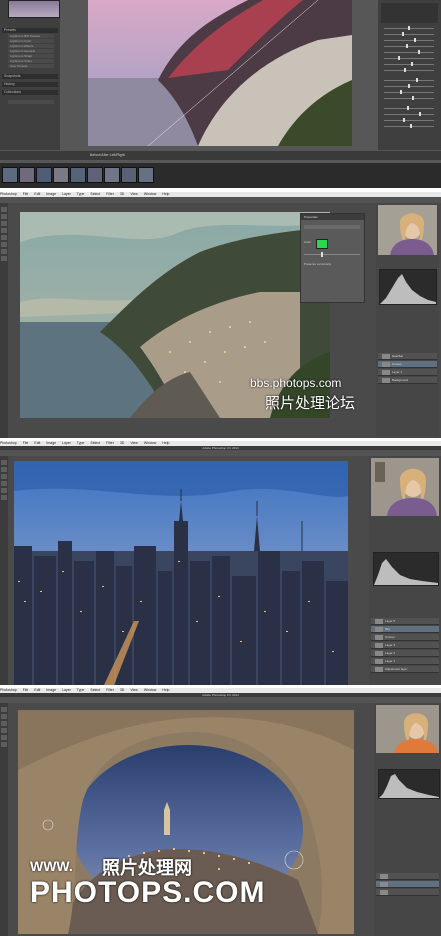  I want to click on preset-dropdown, so click(332, 227).